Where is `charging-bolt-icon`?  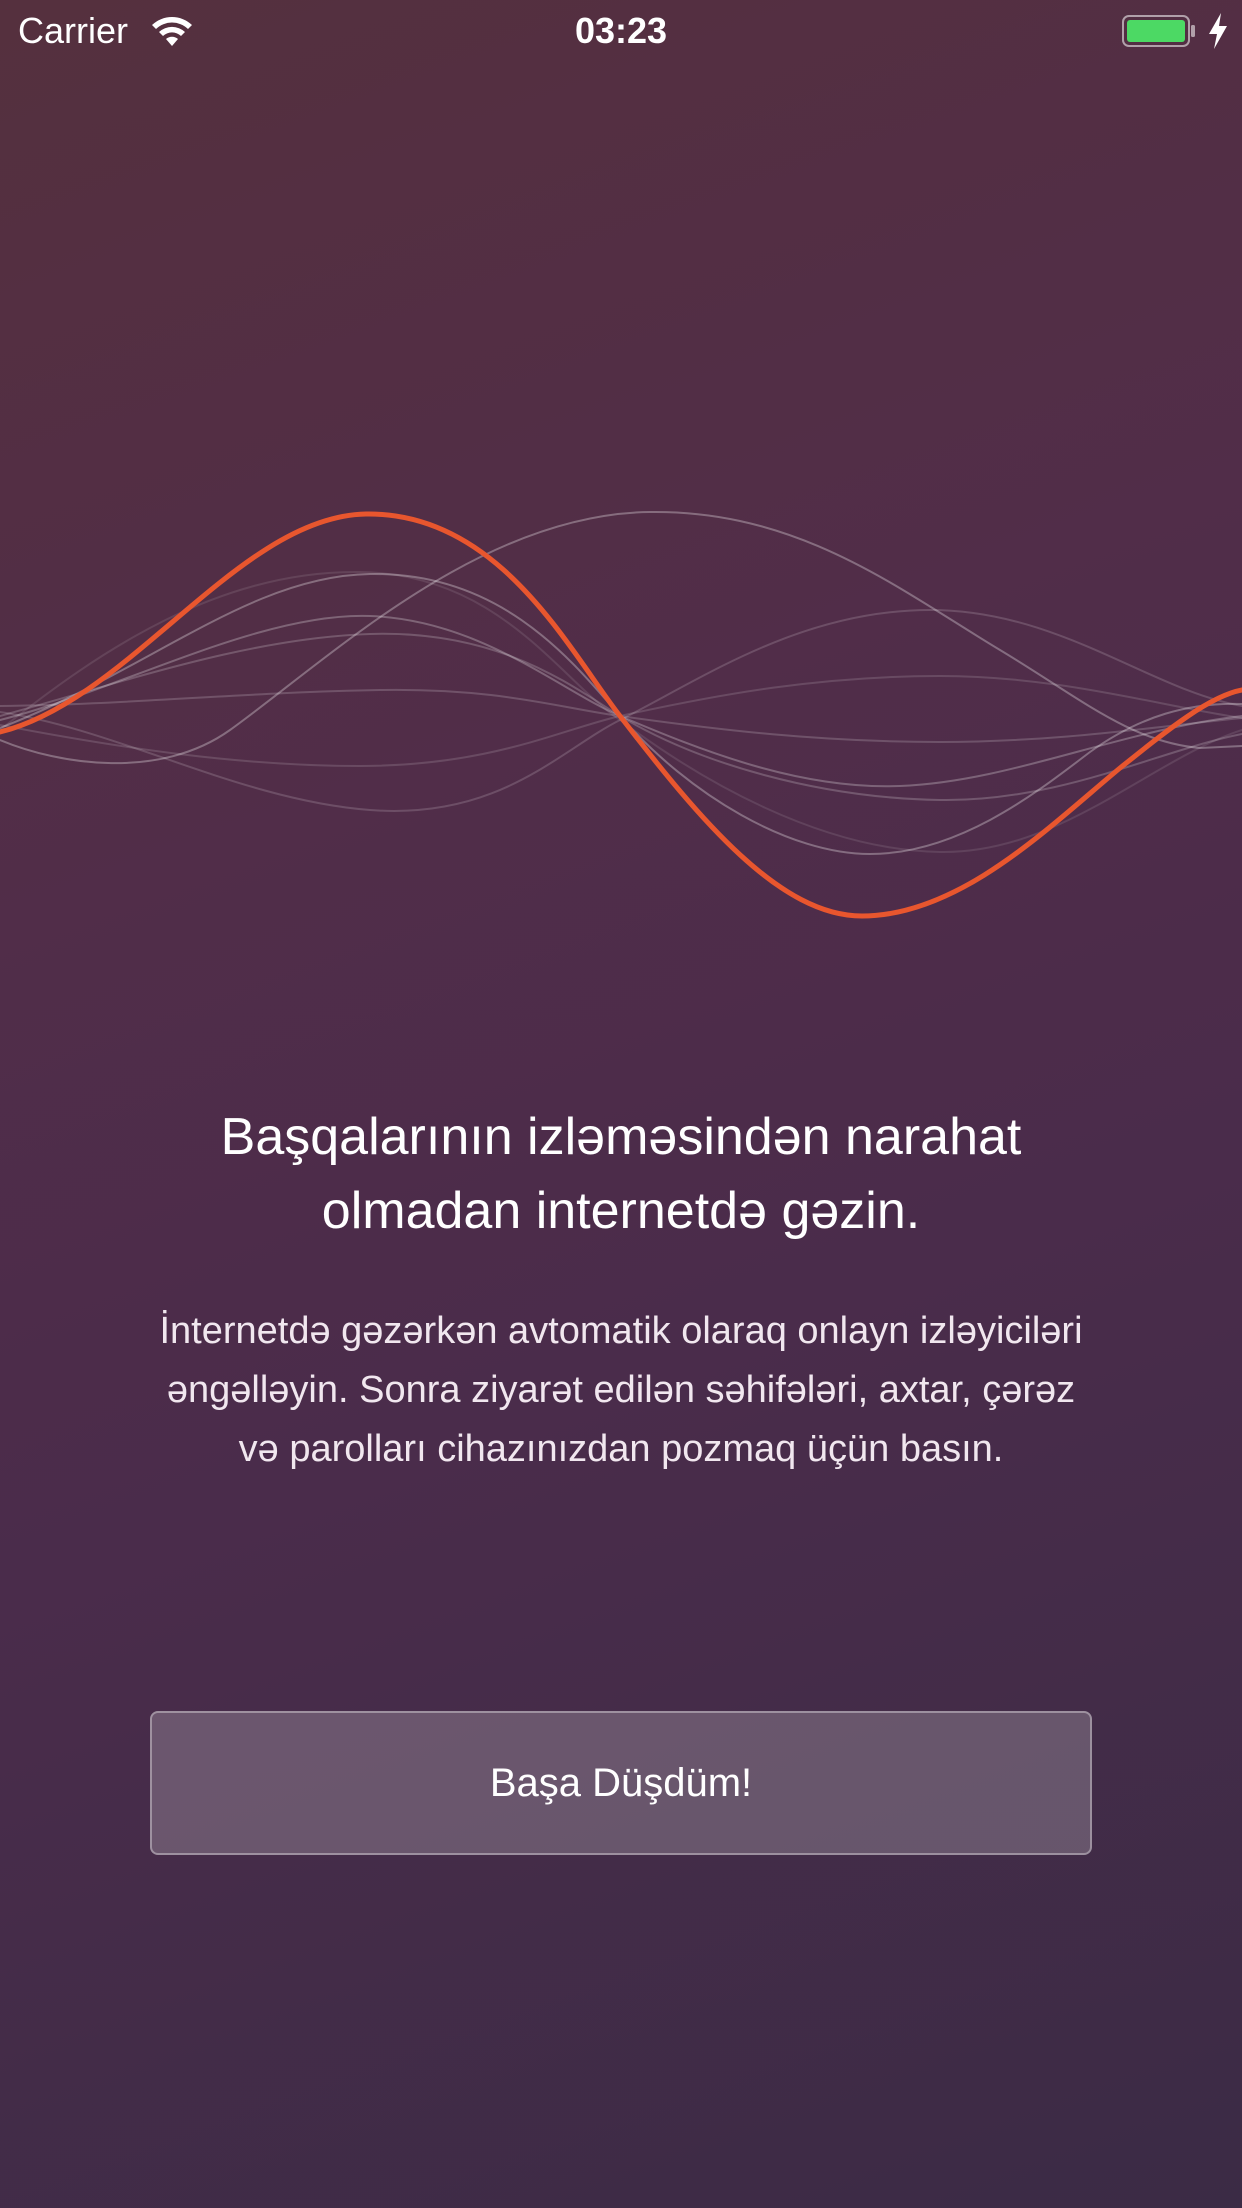
charging-bolt-icon is located at coordinates (1218, 31).